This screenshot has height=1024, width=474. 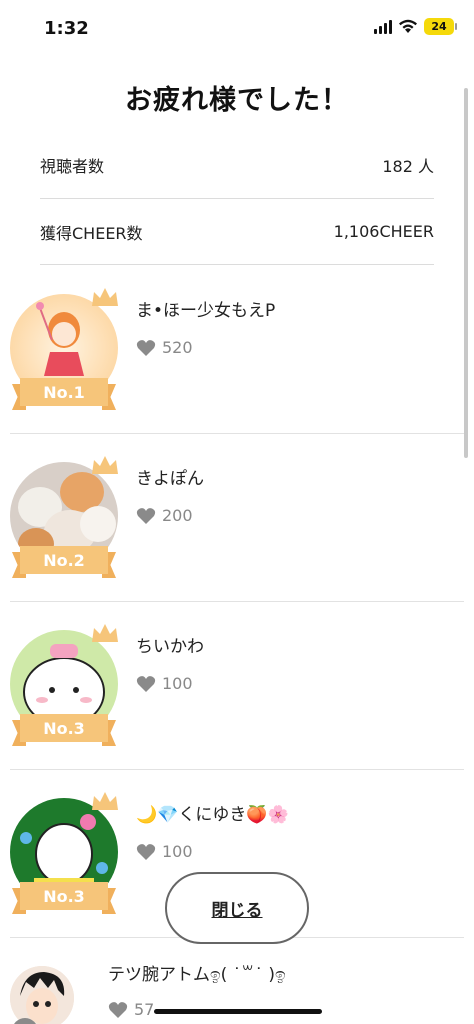 What do you see at coordinates (144, 1009) in the screenshot?
I see `score-value: 57` at bounding box center [144, 1009].